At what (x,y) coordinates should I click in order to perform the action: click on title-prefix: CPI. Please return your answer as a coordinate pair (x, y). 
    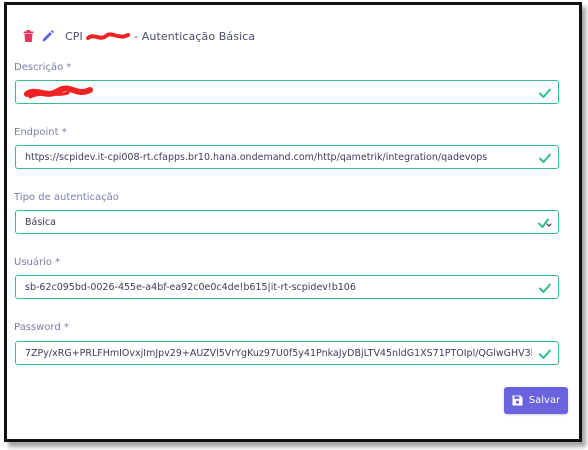
    Looking at the image, I should click on (74, 36).